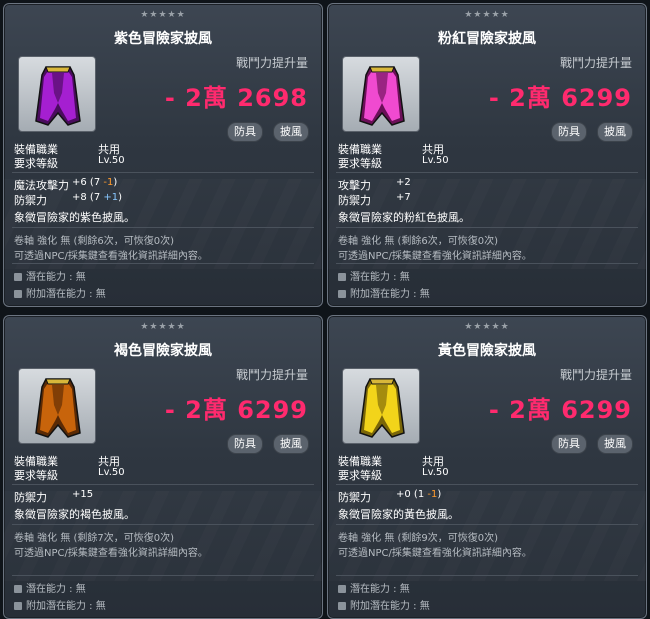 This screenshot has width=650, height=619. I want to click on item-name: 黃色冒險家披風, so click(487, 351).